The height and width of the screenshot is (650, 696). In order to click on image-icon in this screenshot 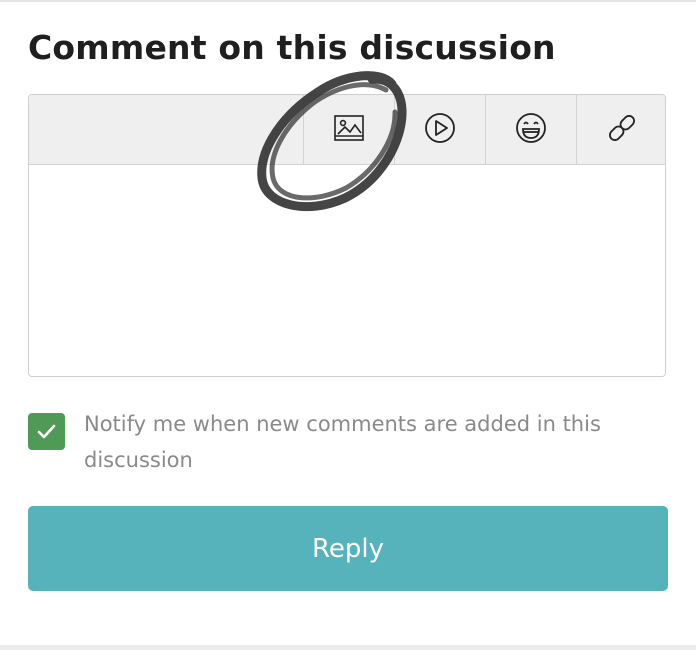, I will do `click(349, 130)`.